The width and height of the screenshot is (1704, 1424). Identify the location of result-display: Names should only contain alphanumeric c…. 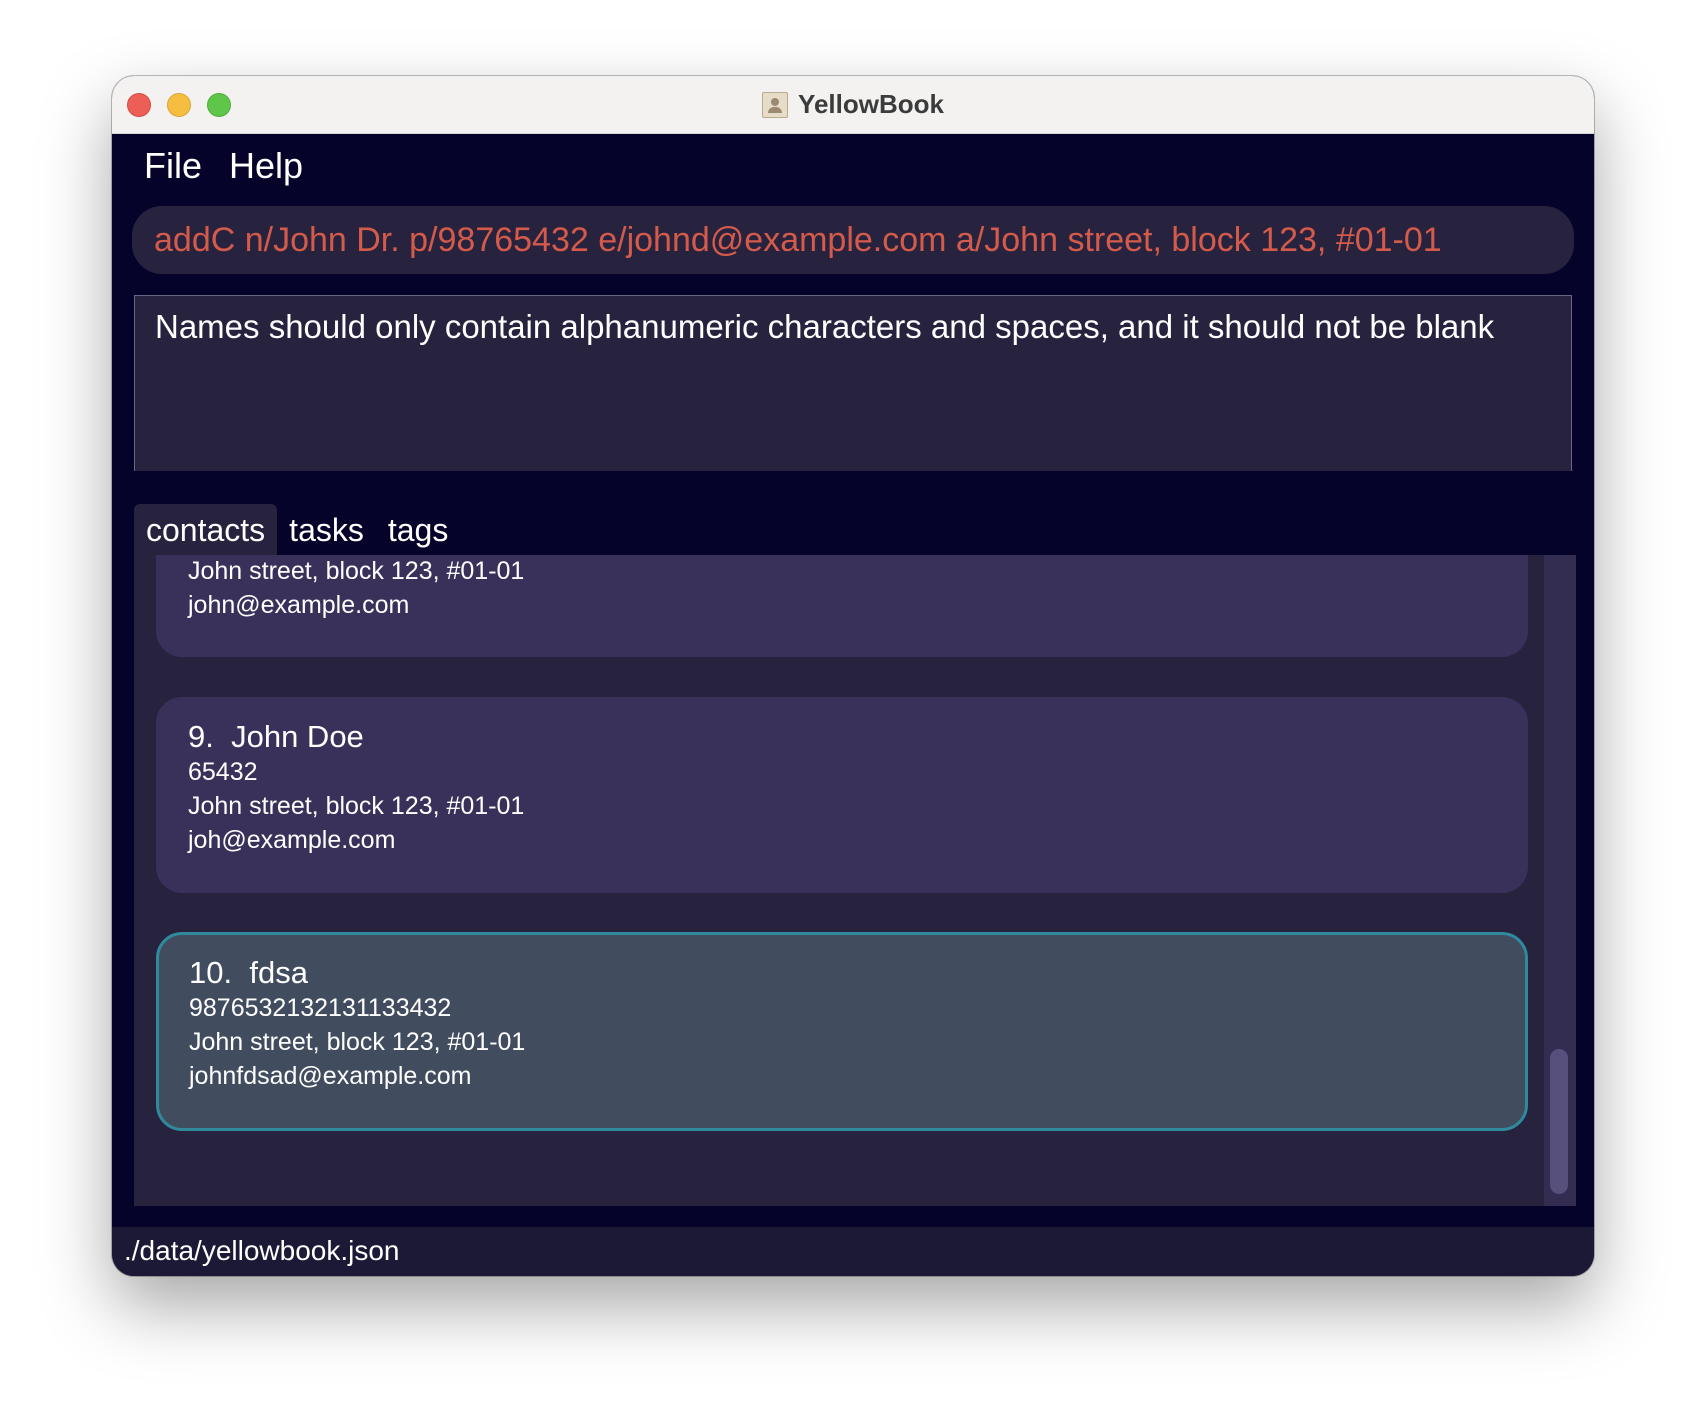
(853, 383).